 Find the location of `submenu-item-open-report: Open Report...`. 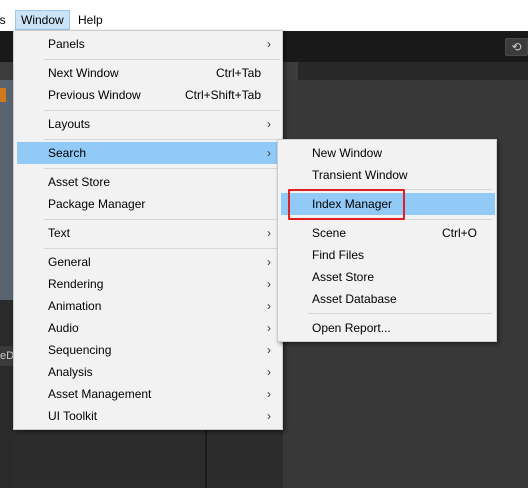

submenu-item-open-report: Open Report... is located at coordinates (388, 328).